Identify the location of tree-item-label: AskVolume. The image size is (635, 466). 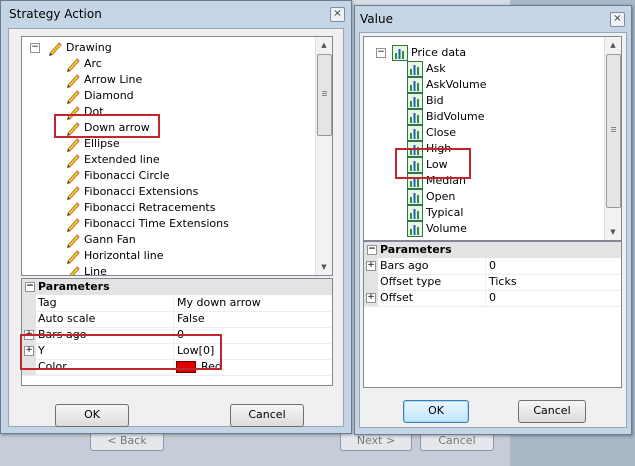
(456, 84).